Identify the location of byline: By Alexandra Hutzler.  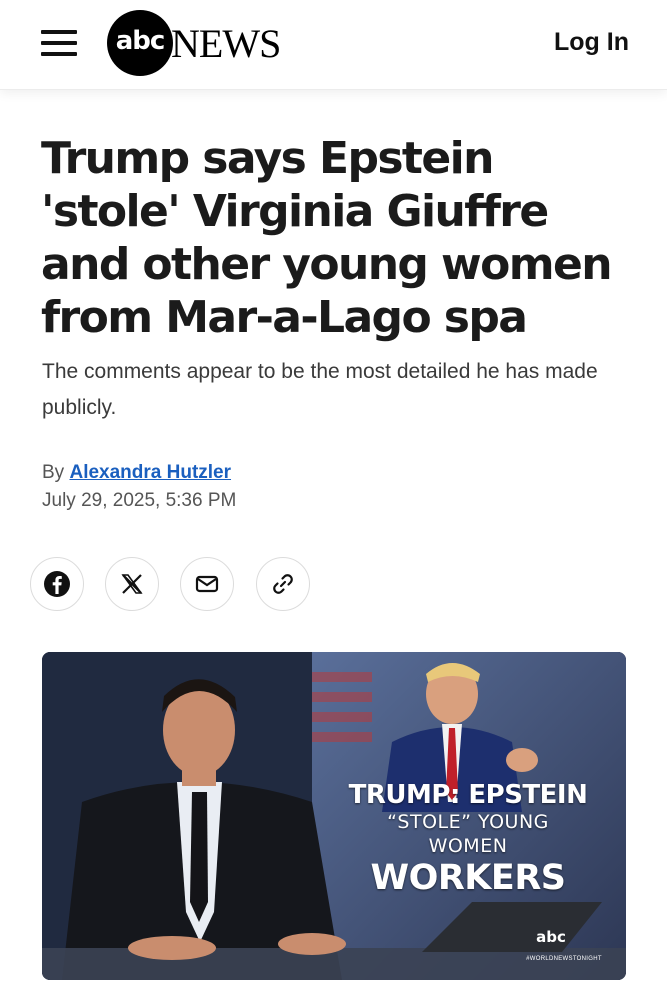
(136, 473).